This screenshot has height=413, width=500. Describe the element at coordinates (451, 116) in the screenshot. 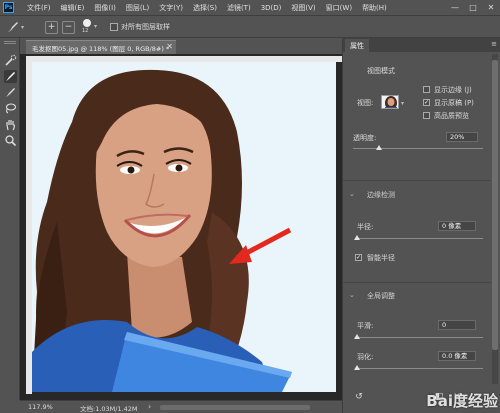

I see `high-quality-preview-label: 高品质预览` at that location.